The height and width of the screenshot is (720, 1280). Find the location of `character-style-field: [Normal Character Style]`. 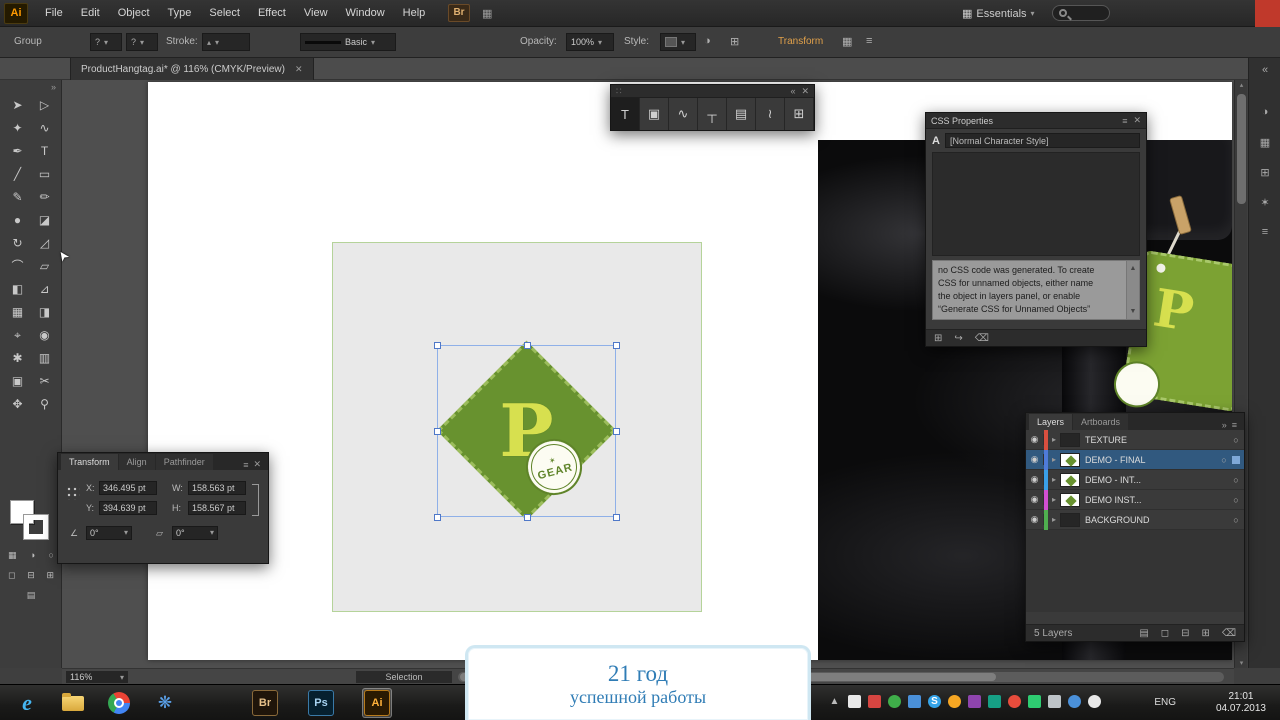

character-style-field: [Normal Character Style] is located at coordinates (1042, 140).